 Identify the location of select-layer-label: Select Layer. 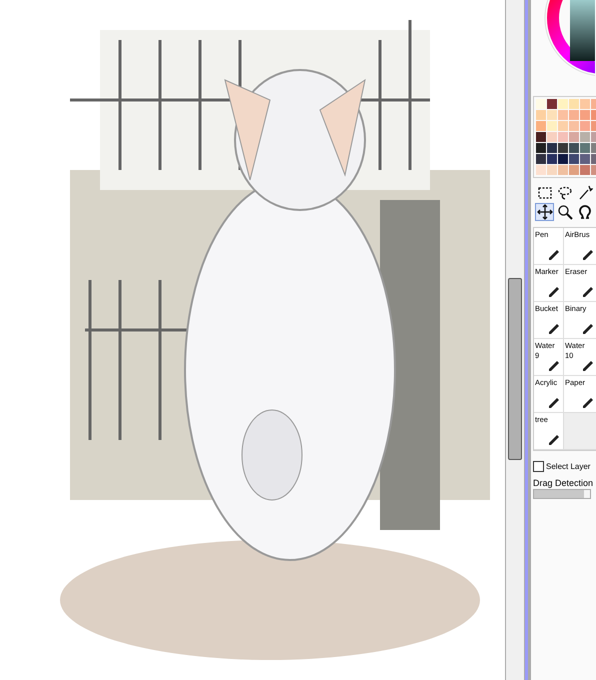
(568, 466).